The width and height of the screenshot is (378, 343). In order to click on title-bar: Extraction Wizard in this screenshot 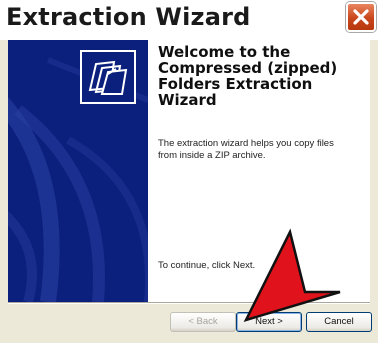, I will do `click(189, 20)`.